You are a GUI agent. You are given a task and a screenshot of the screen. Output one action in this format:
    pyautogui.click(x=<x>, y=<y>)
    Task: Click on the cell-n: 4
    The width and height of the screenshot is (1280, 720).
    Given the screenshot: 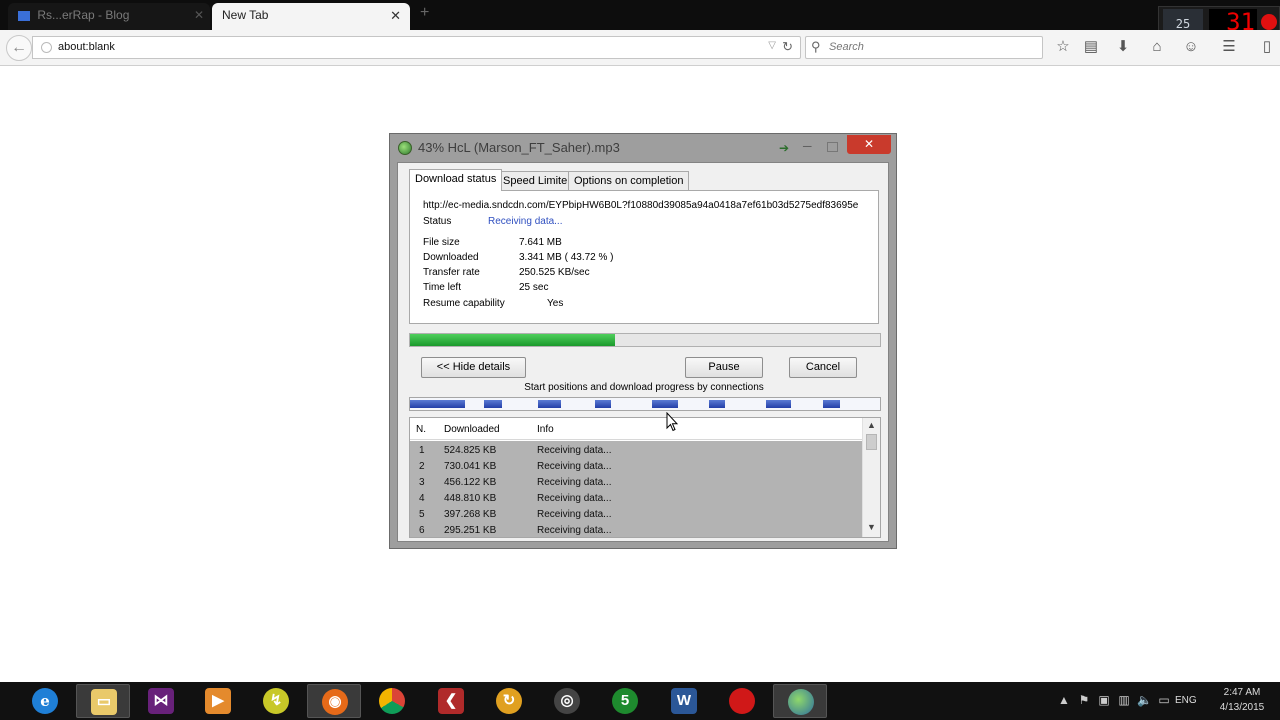 What is the action you would take?
    pyautogui.click(x=422, y=498)
    